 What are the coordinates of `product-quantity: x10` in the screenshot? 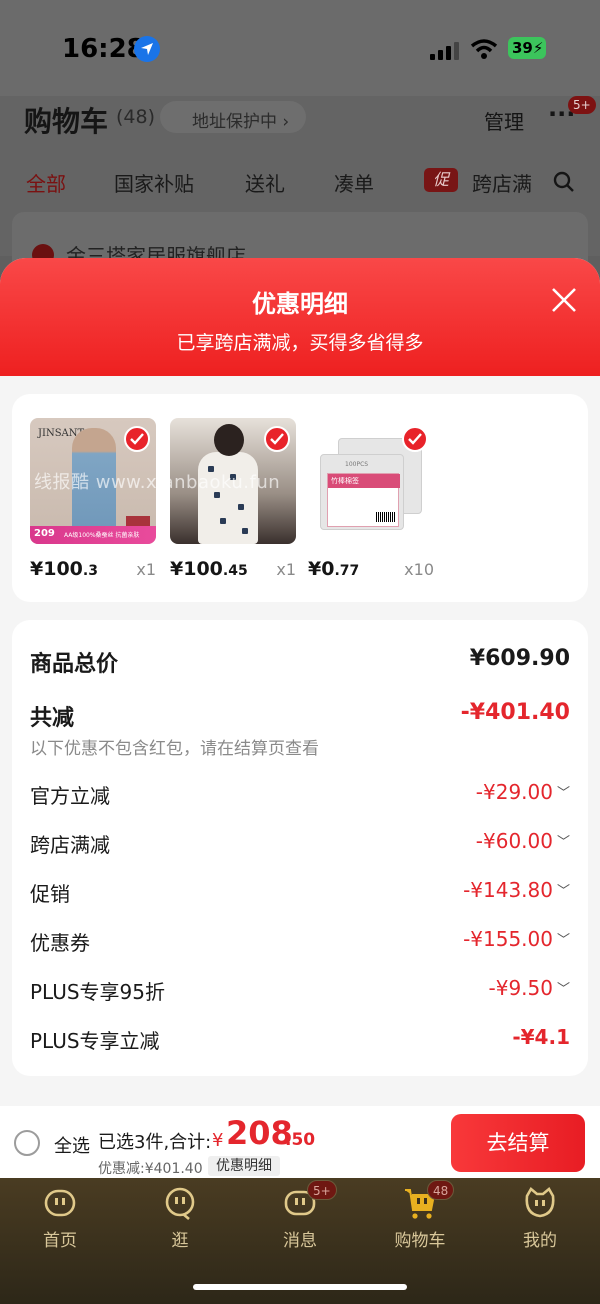 It's located at (419, 569).